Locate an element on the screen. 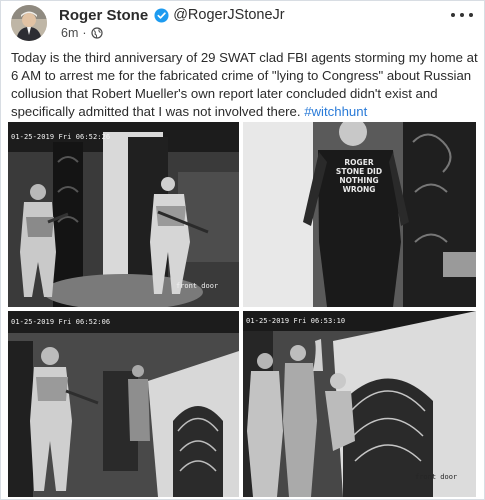  more-icon is located at coordinates (462, 15).